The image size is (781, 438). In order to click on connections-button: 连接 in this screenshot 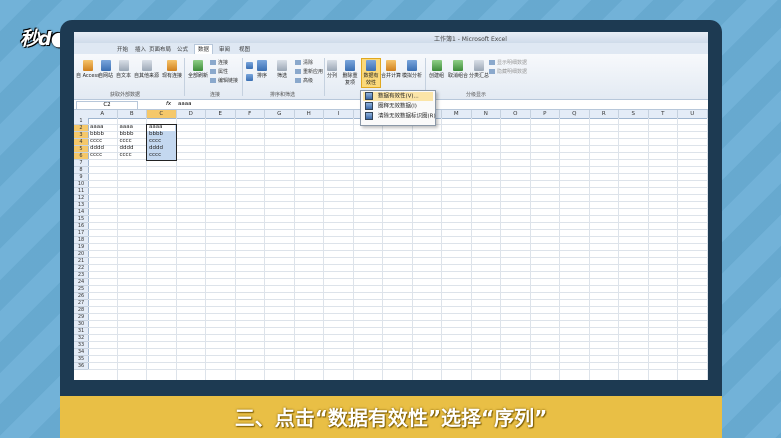, I will do `click(219, 62)`.